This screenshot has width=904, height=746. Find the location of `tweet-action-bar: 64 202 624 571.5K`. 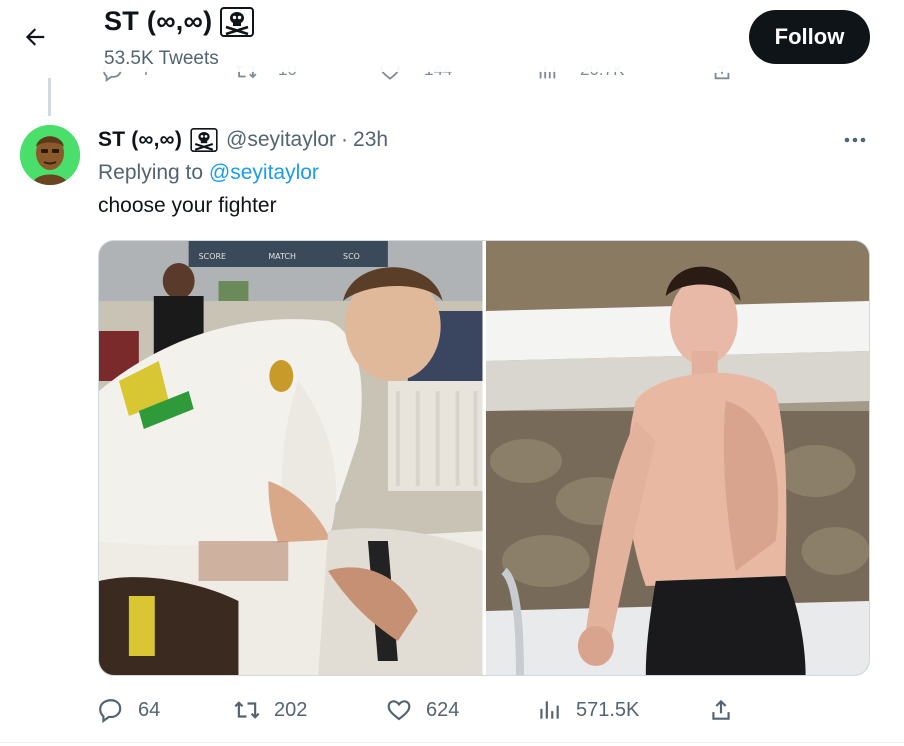

tweet-action-bar: 64 202 624 571.5K is located at coordinates (418, 710).